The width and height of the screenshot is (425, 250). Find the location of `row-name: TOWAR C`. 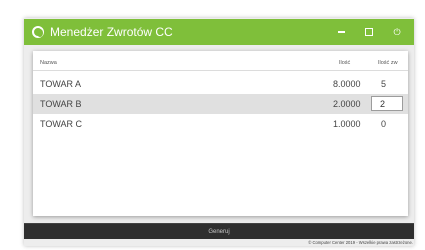

row-name: TOWAR C is located at coordinates (61, 124).